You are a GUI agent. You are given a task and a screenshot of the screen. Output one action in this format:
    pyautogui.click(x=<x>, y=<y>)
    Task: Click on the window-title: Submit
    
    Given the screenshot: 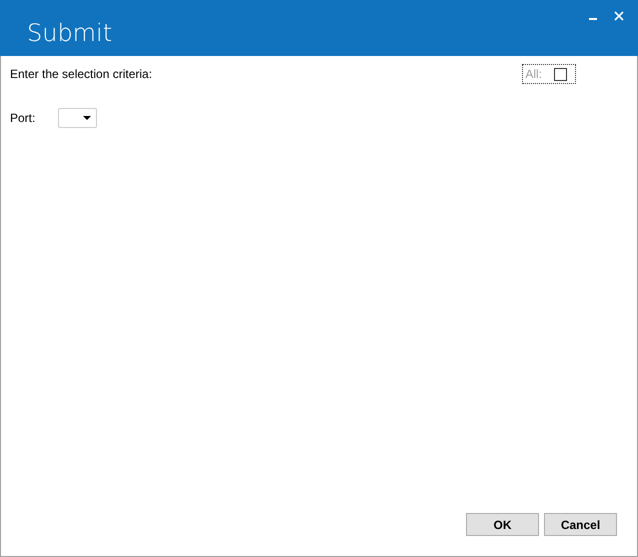 What is the action you would take?
    pyautogui.click(x=69, y=33)
    